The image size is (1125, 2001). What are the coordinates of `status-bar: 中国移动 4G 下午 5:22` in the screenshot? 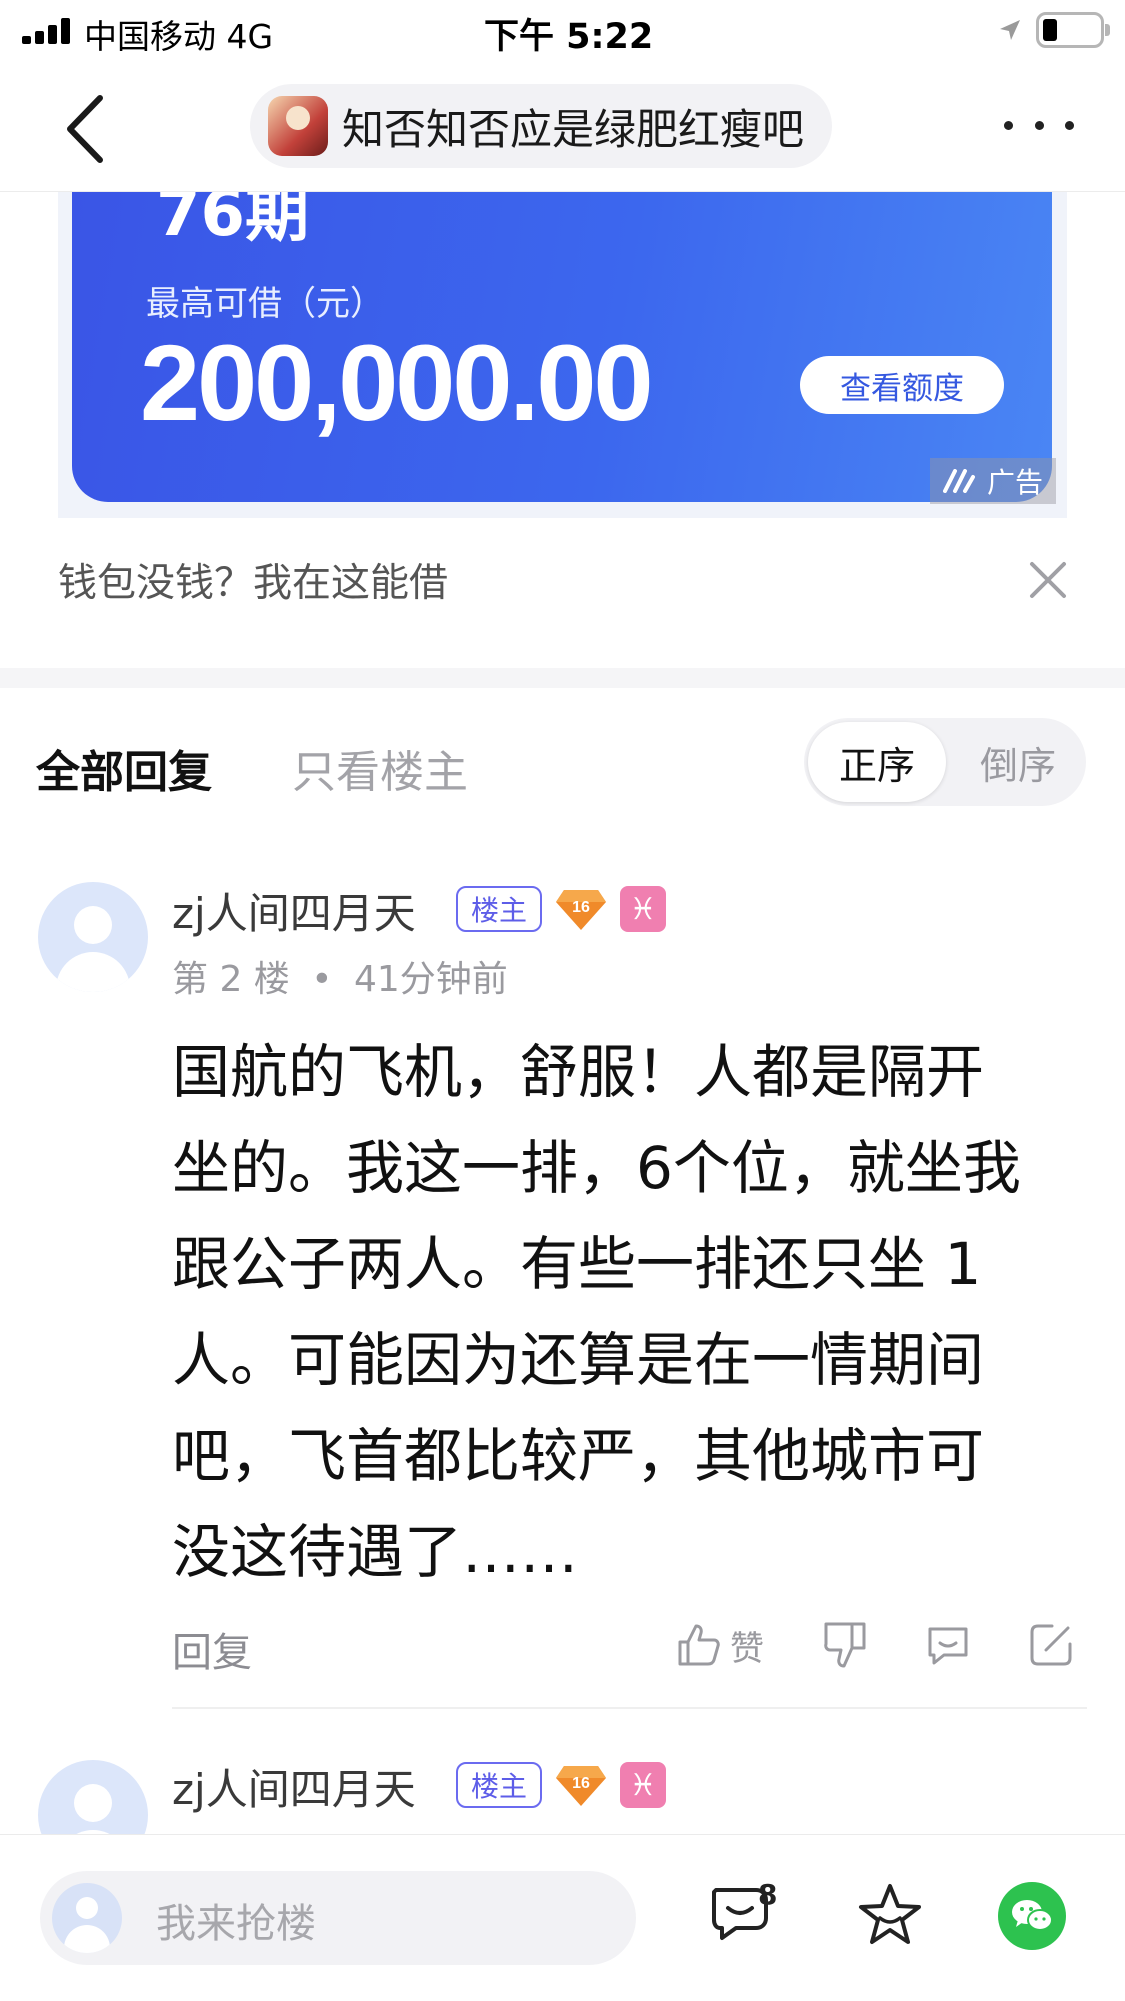 It's located at (562, 32).